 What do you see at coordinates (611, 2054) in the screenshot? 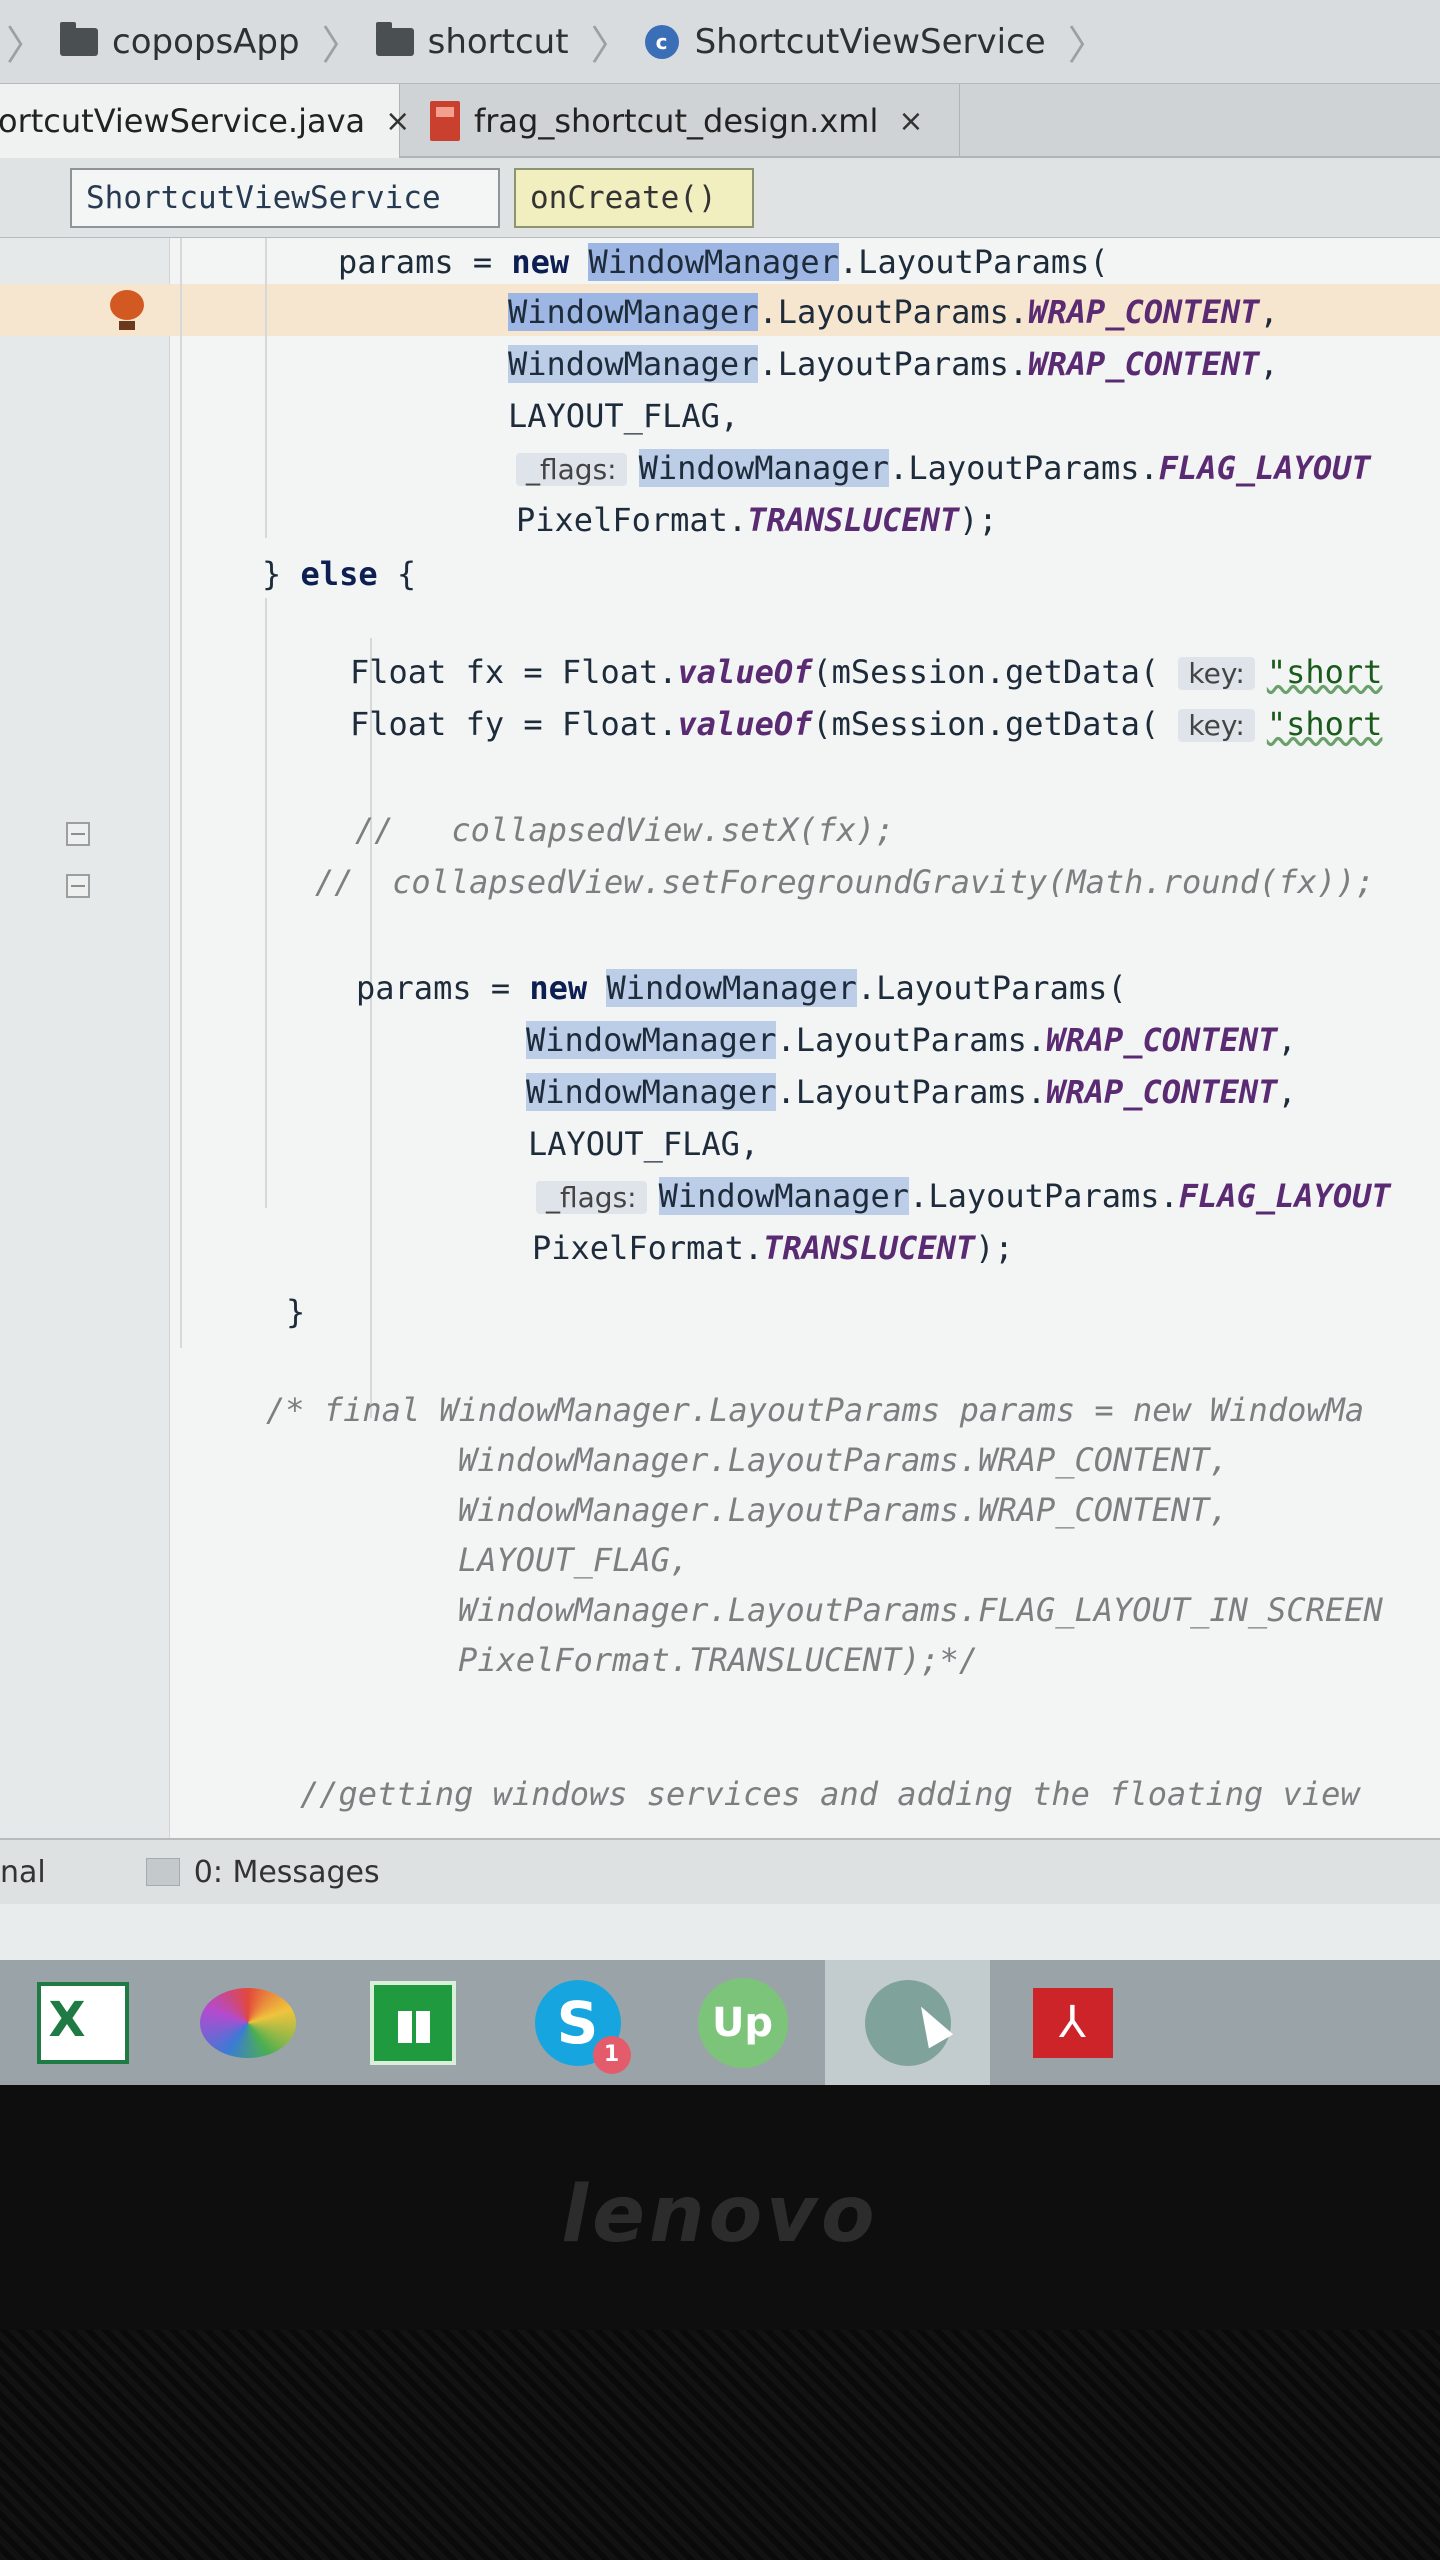
I see `notification-badge: 1` at bounding box center [611, 2054].